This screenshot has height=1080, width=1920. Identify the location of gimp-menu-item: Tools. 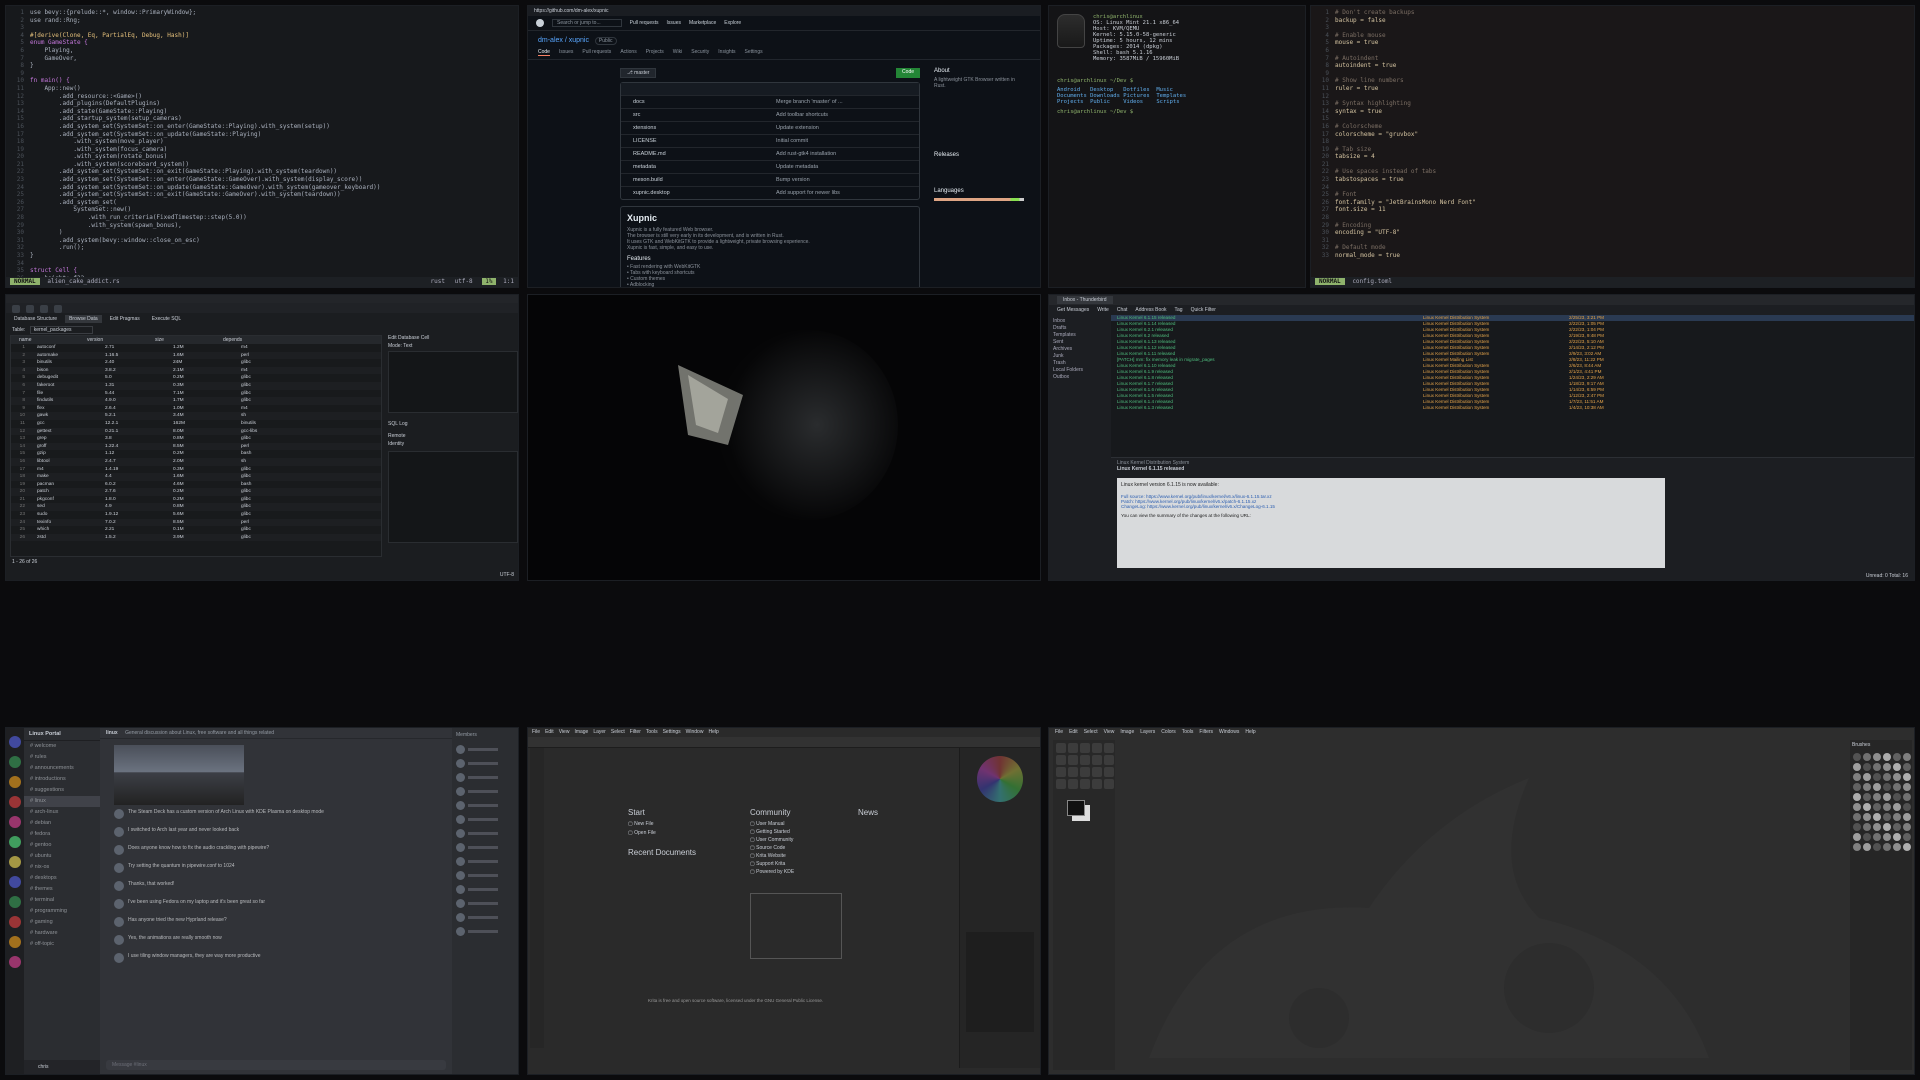
(1188, 733).